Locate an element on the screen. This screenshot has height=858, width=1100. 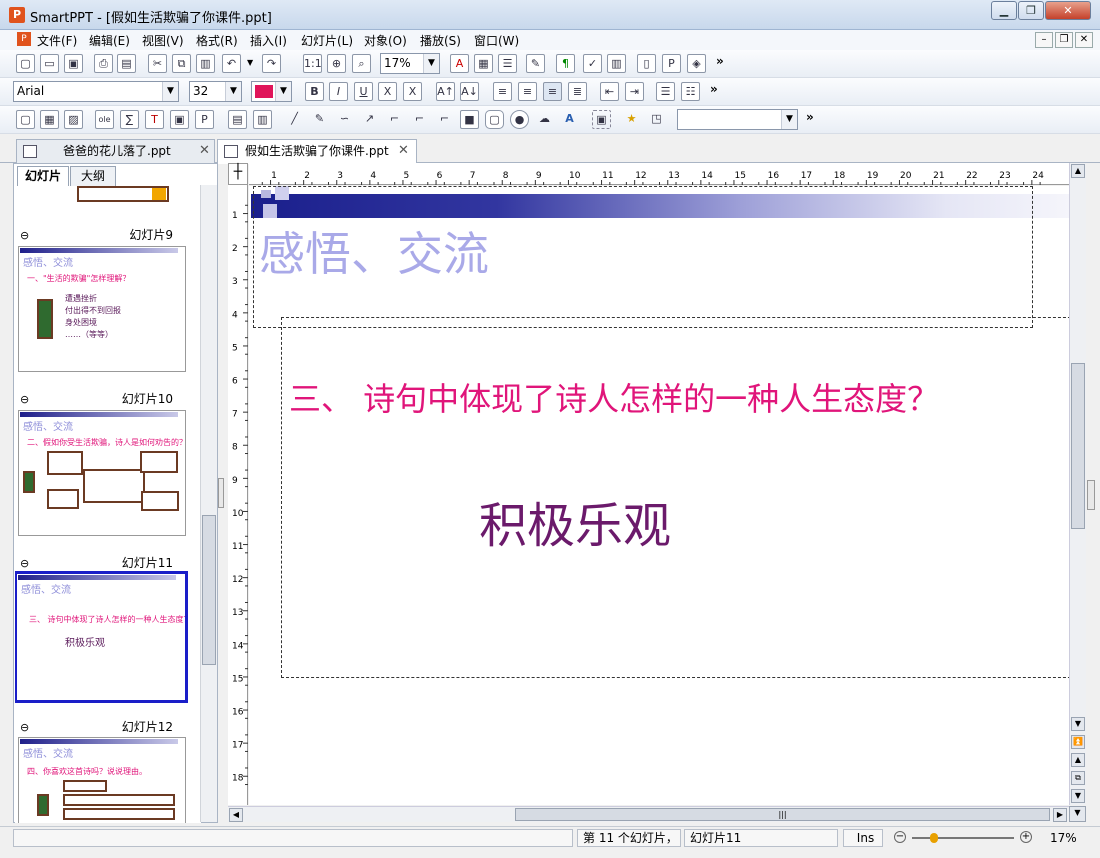
zoom-fit-icon: ⊕ is located at coordinates (336, 63).